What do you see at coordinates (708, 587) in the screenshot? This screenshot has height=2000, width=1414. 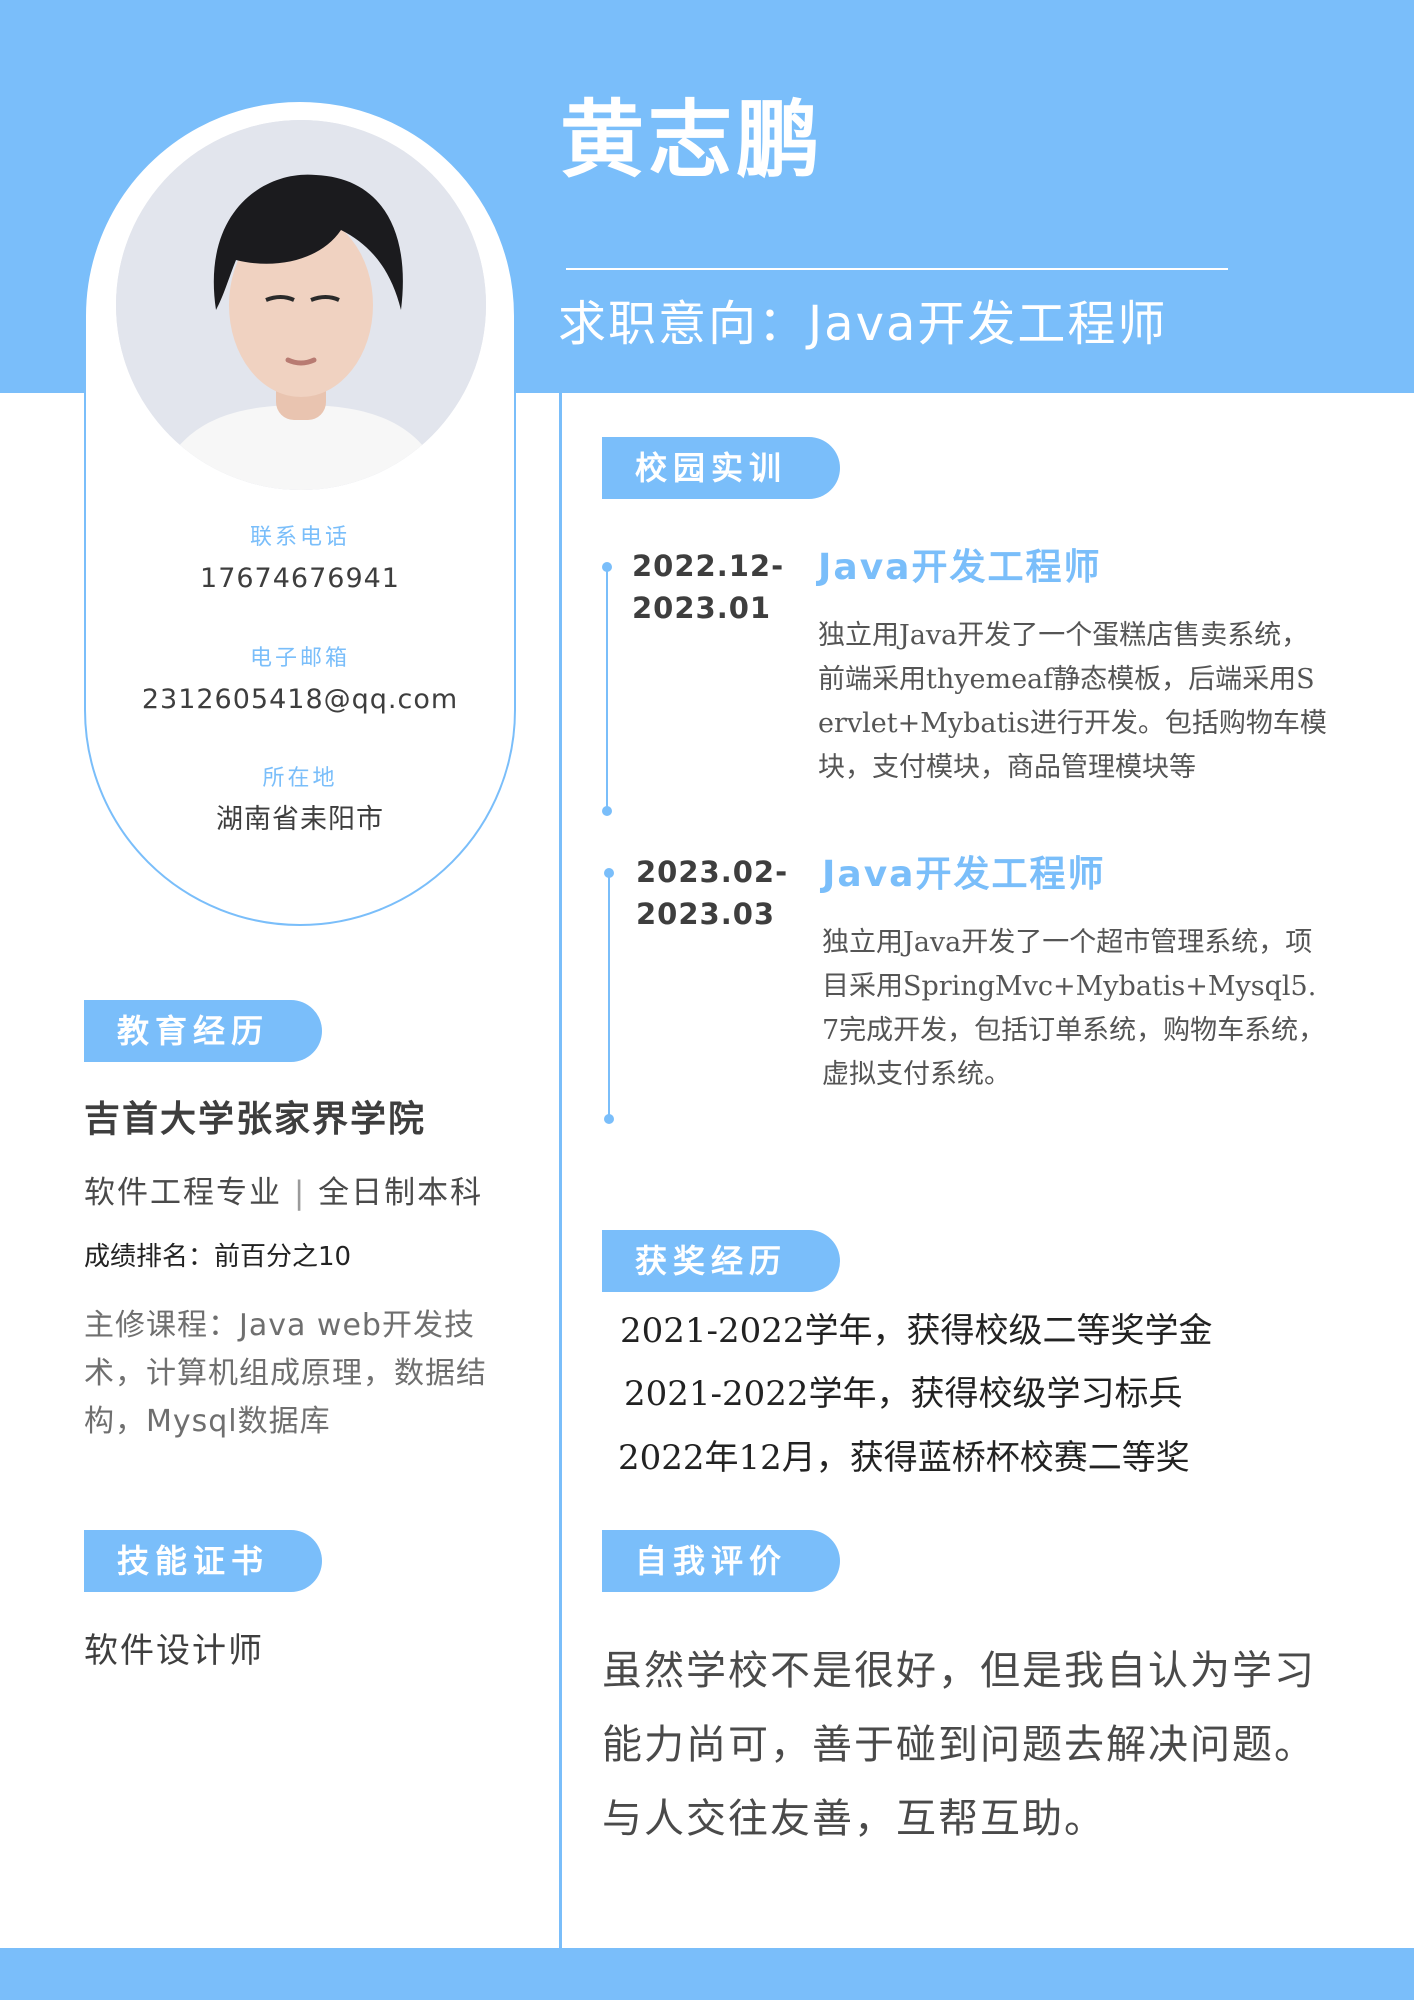 I see `timeline-date: 2022.12- 2023.01` at bounding box center [708, 587].